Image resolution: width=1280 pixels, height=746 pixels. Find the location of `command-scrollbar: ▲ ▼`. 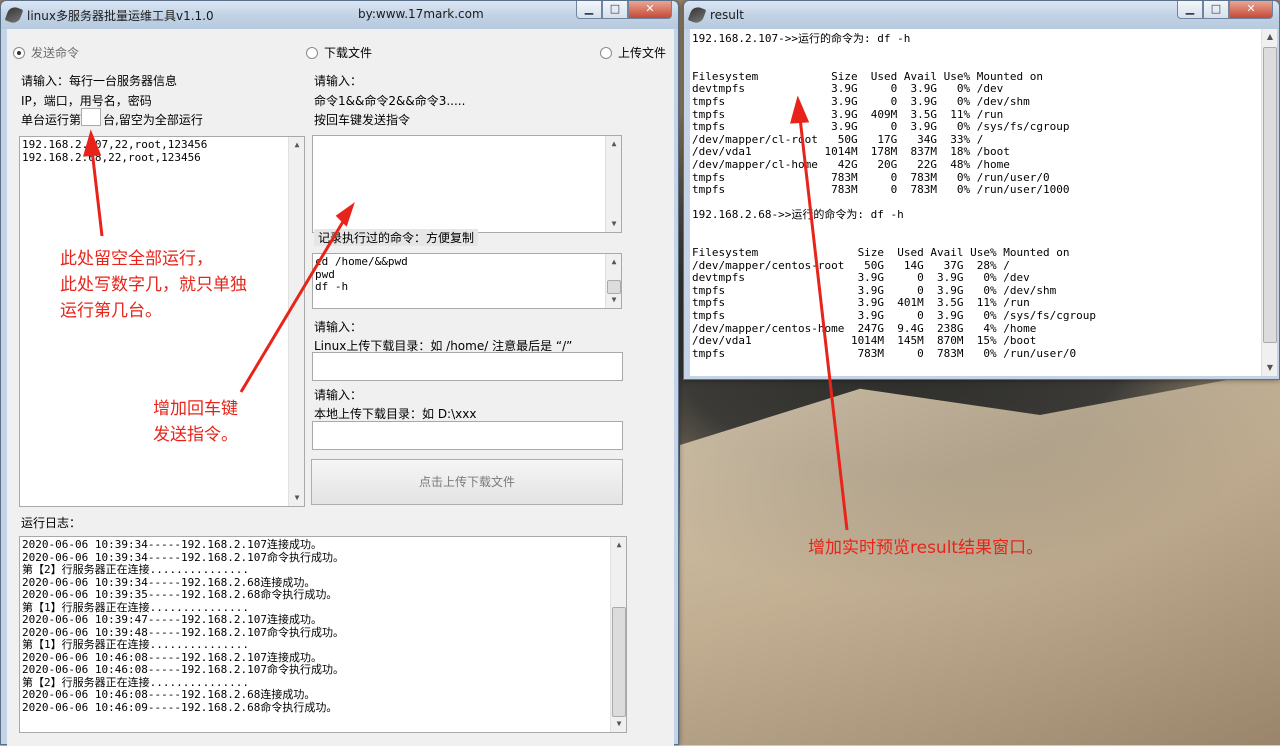

command-scrollbar: ▲ ▼ is located at coordinates (613, 184).